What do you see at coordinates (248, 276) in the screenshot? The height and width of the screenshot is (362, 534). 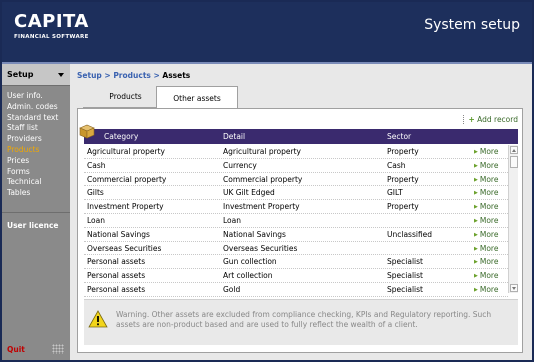 I see `cell-detail: Art collection` at bounding box center [248, 276].